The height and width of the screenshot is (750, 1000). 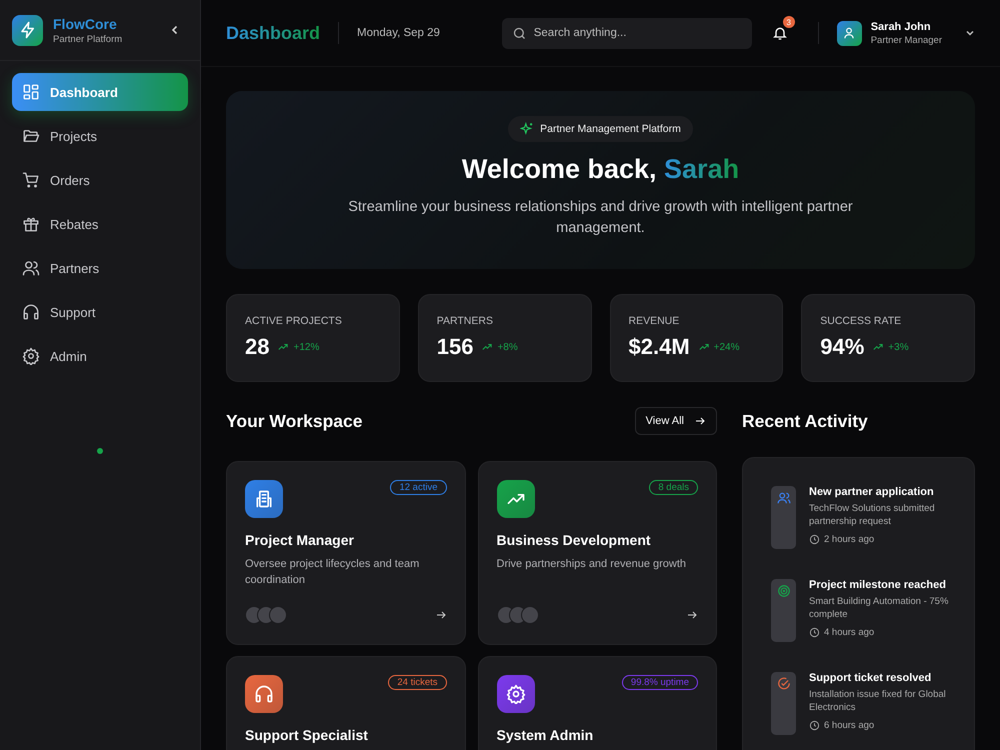 What do you see at coordinates (257, 347) in the screenshot?
I see `stat-value: 28` at bounding box center [257, 347].